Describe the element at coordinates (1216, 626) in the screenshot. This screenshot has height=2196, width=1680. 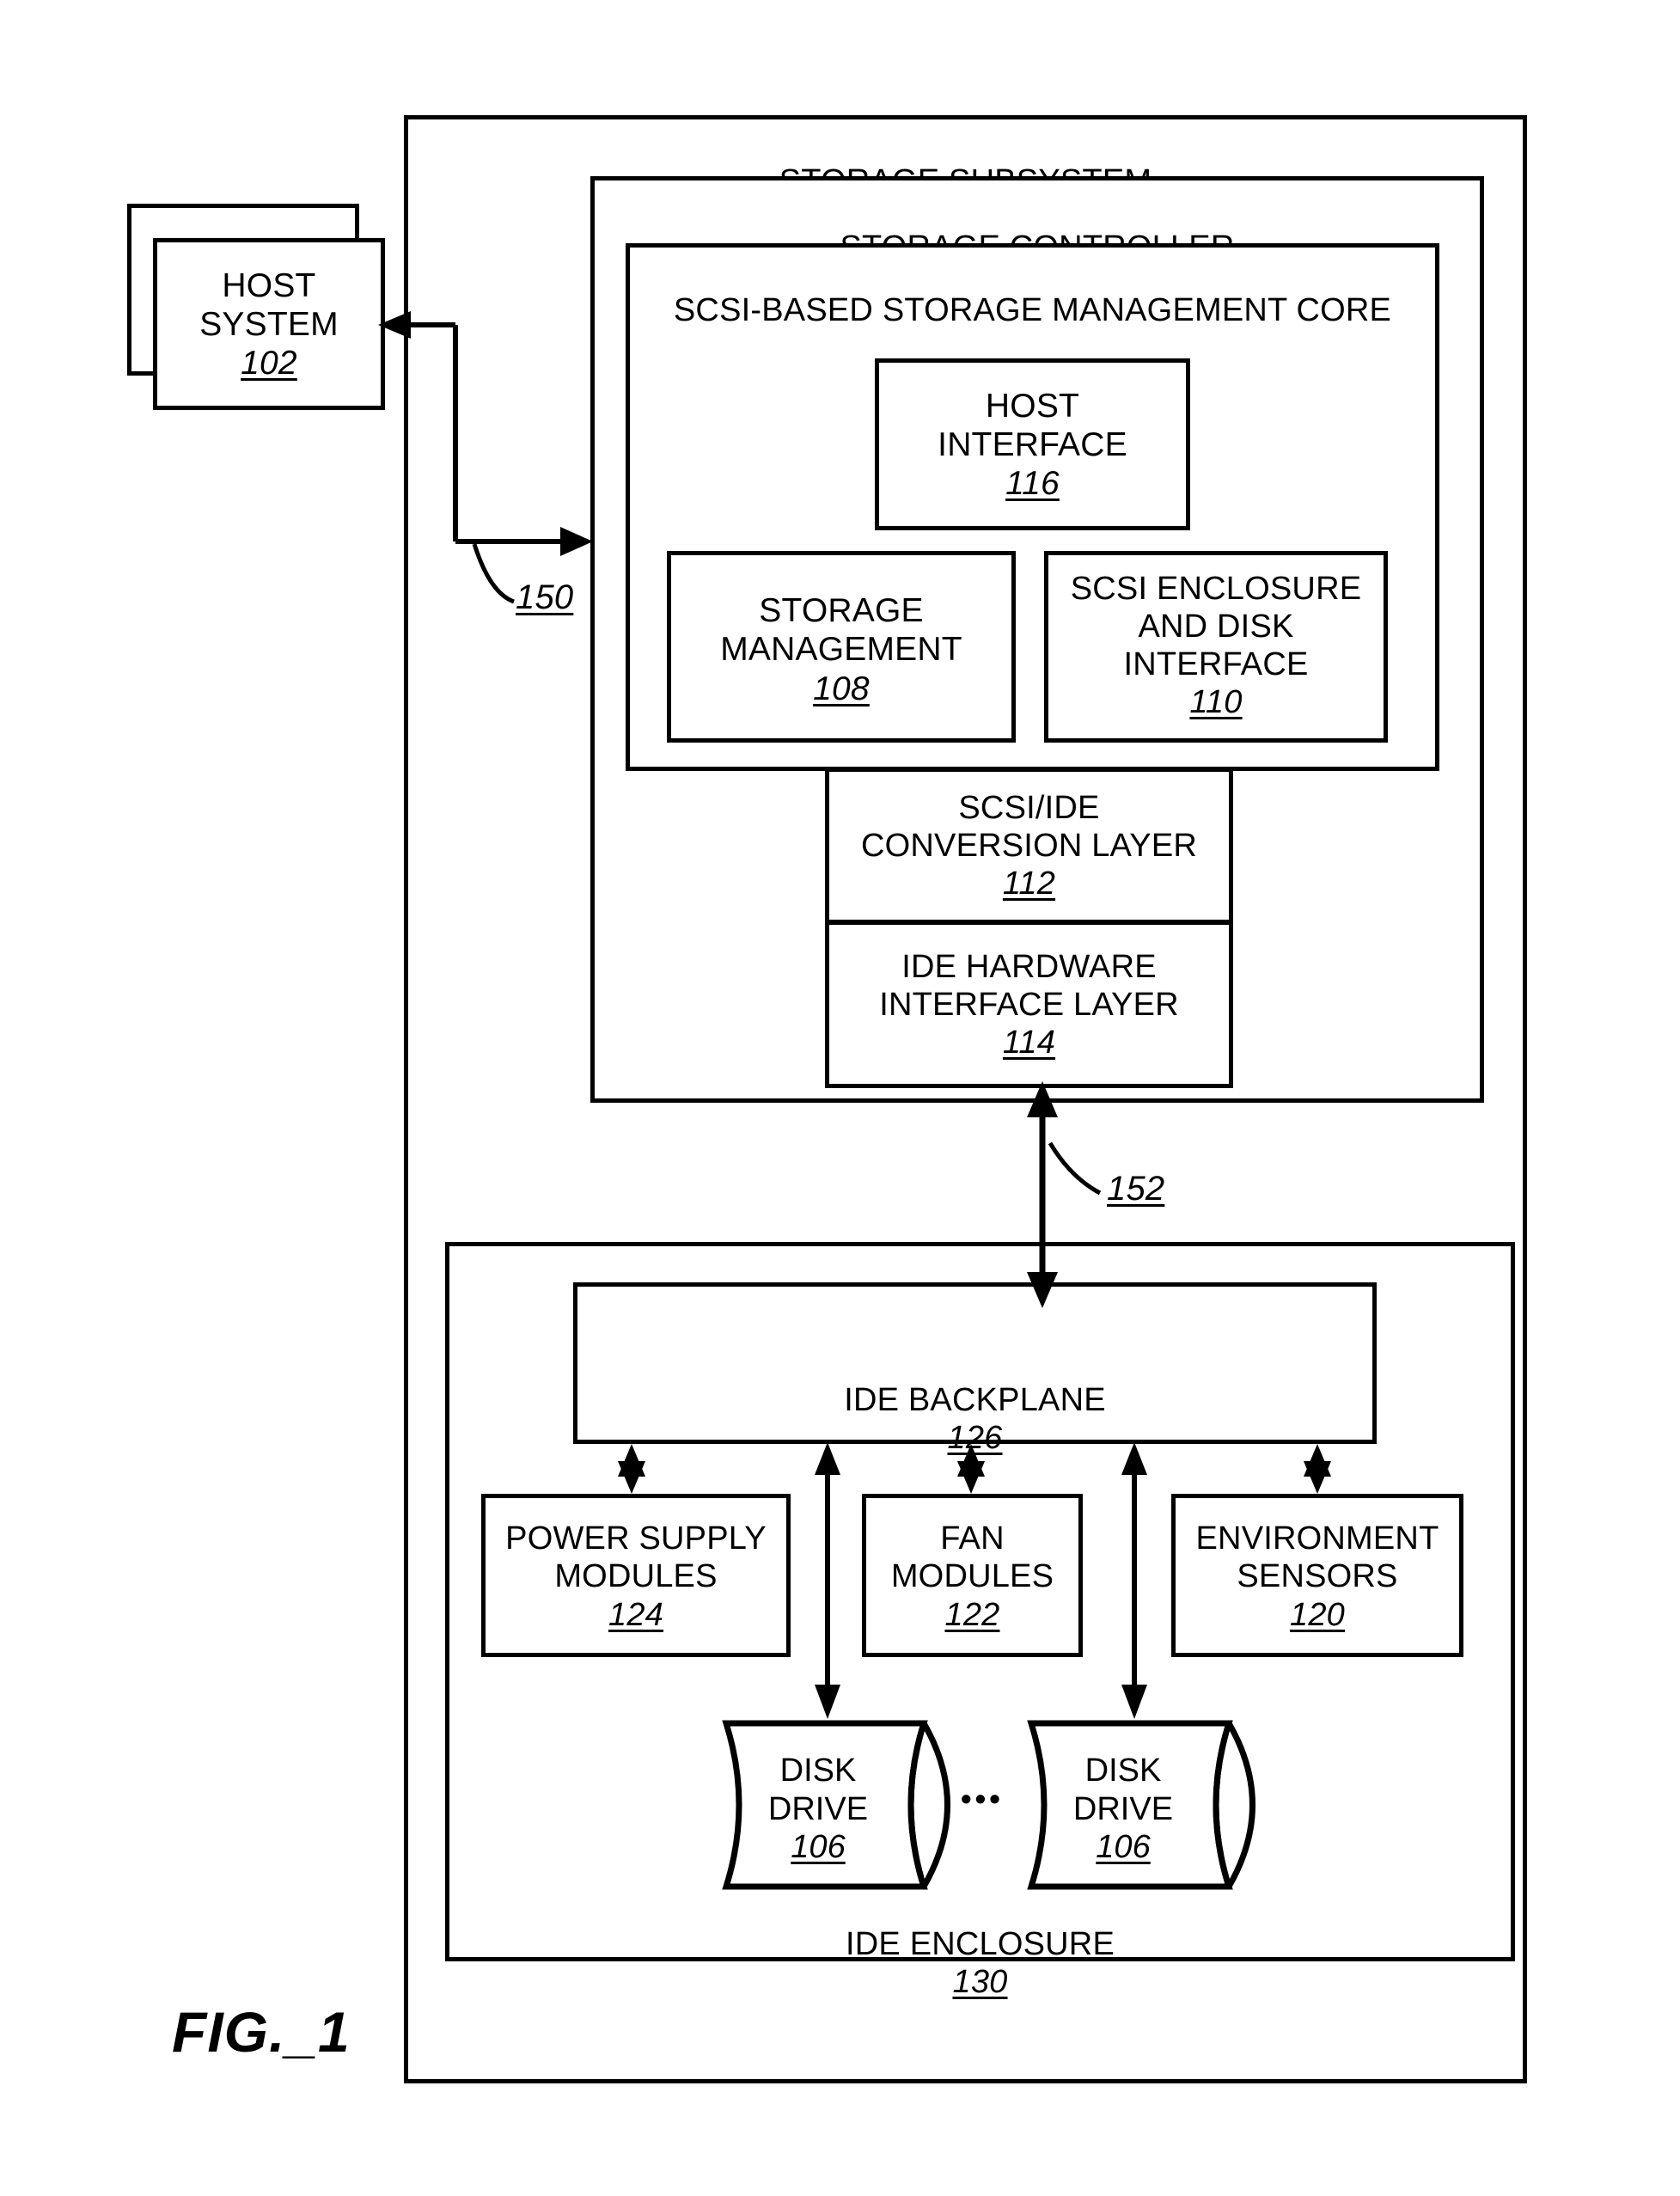
I see `scsi-enclosure-line2: AND DISK` at that location.